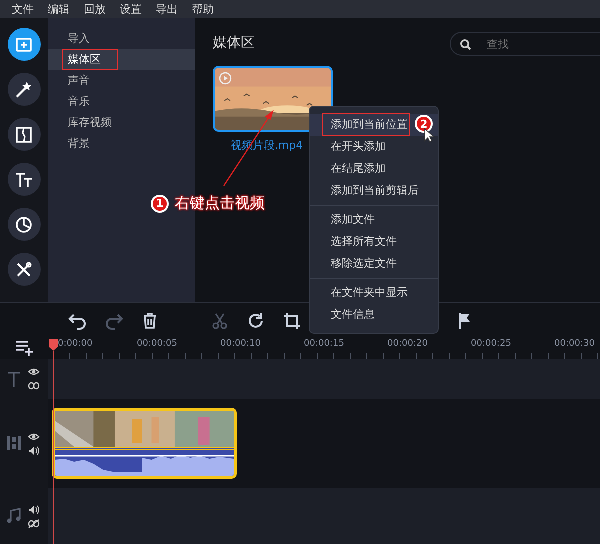 The image size is (600, 544). What do you see at coordinates (167, 9) in the screenshot?
I see `menu-item: 导出` at bounding box center [167, 9].